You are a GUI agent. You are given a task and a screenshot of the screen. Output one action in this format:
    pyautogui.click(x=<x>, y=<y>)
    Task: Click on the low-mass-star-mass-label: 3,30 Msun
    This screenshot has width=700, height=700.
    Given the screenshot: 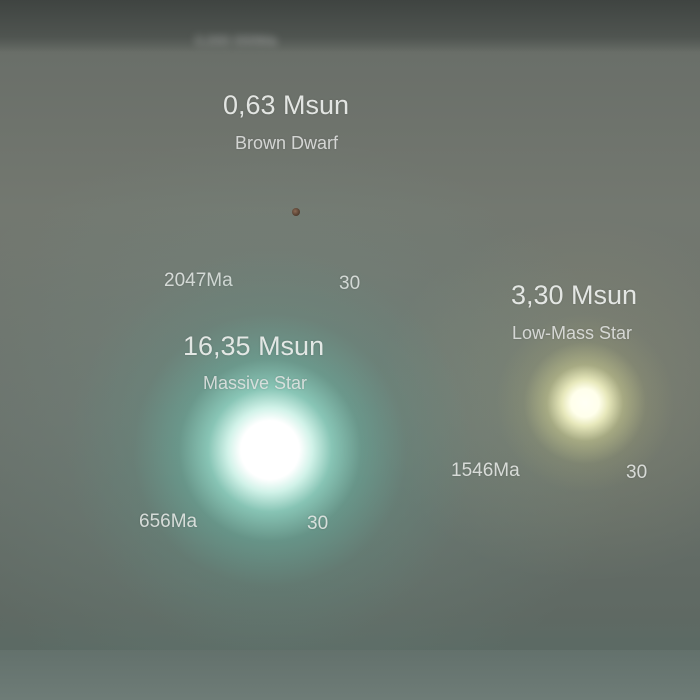 What is the action you would take?
    pyautogui.click(x=574, y=295)
    